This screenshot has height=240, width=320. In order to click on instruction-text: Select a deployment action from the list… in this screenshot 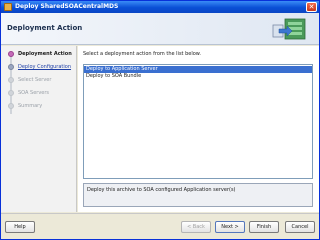, I will do `click(142, 54)`.